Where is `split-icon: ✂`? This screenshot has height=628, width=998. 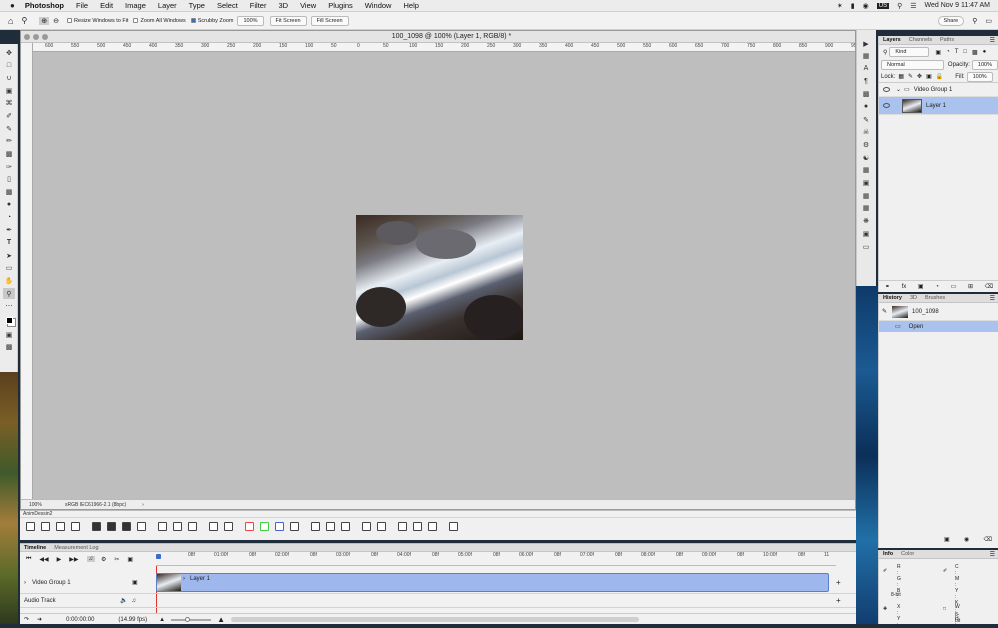 split-icon: ✂ is located at coordinates (116, 559).